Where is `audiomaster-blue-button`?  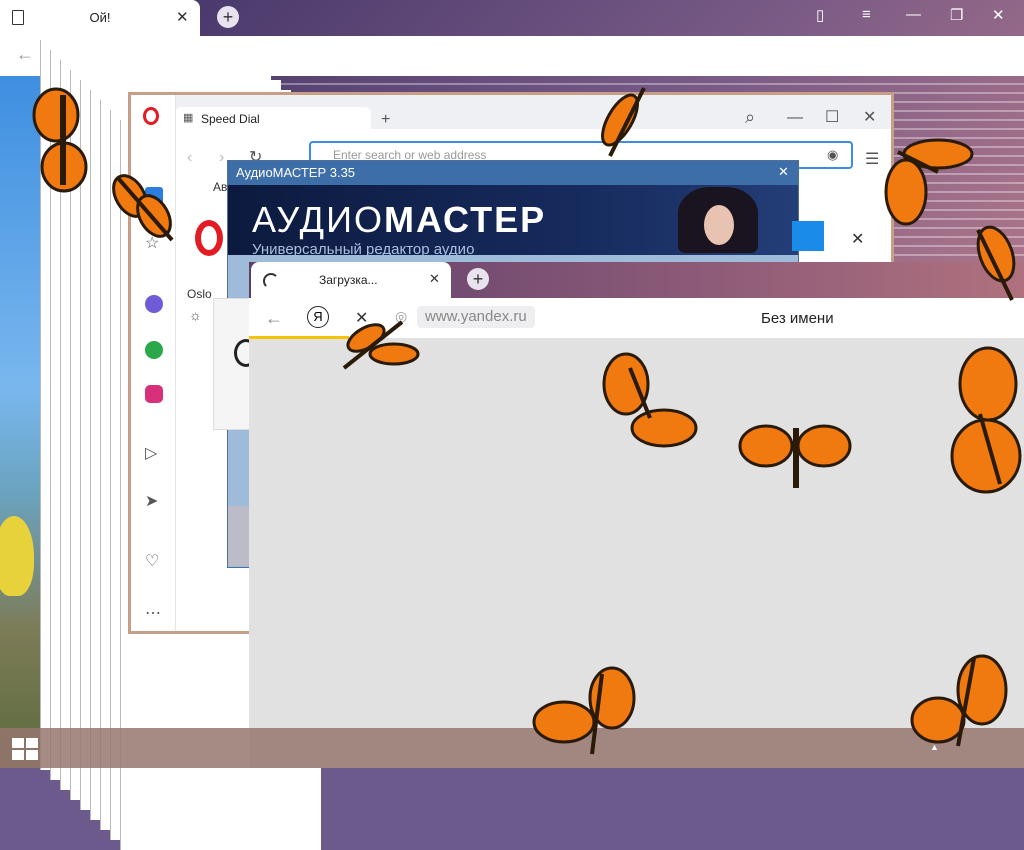 audiomaster-blue-button is located at coordinates (808, 236).